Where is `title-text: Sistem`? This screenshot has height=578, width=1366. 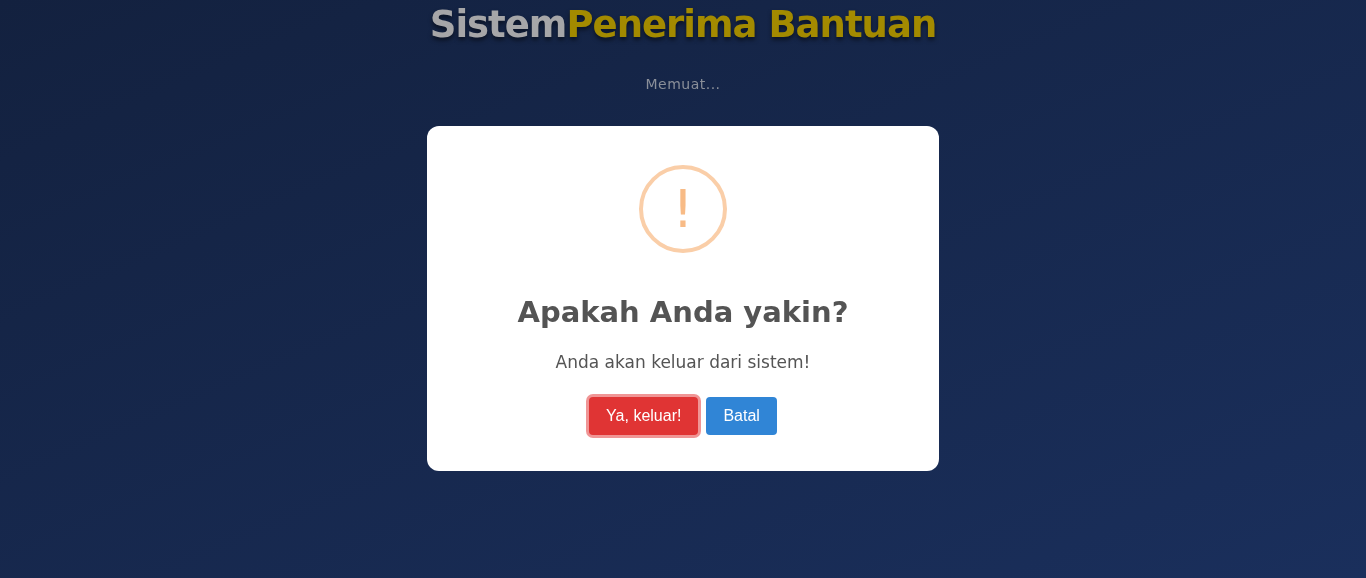 title-text: Sistem is located at coordinates (498, 24).